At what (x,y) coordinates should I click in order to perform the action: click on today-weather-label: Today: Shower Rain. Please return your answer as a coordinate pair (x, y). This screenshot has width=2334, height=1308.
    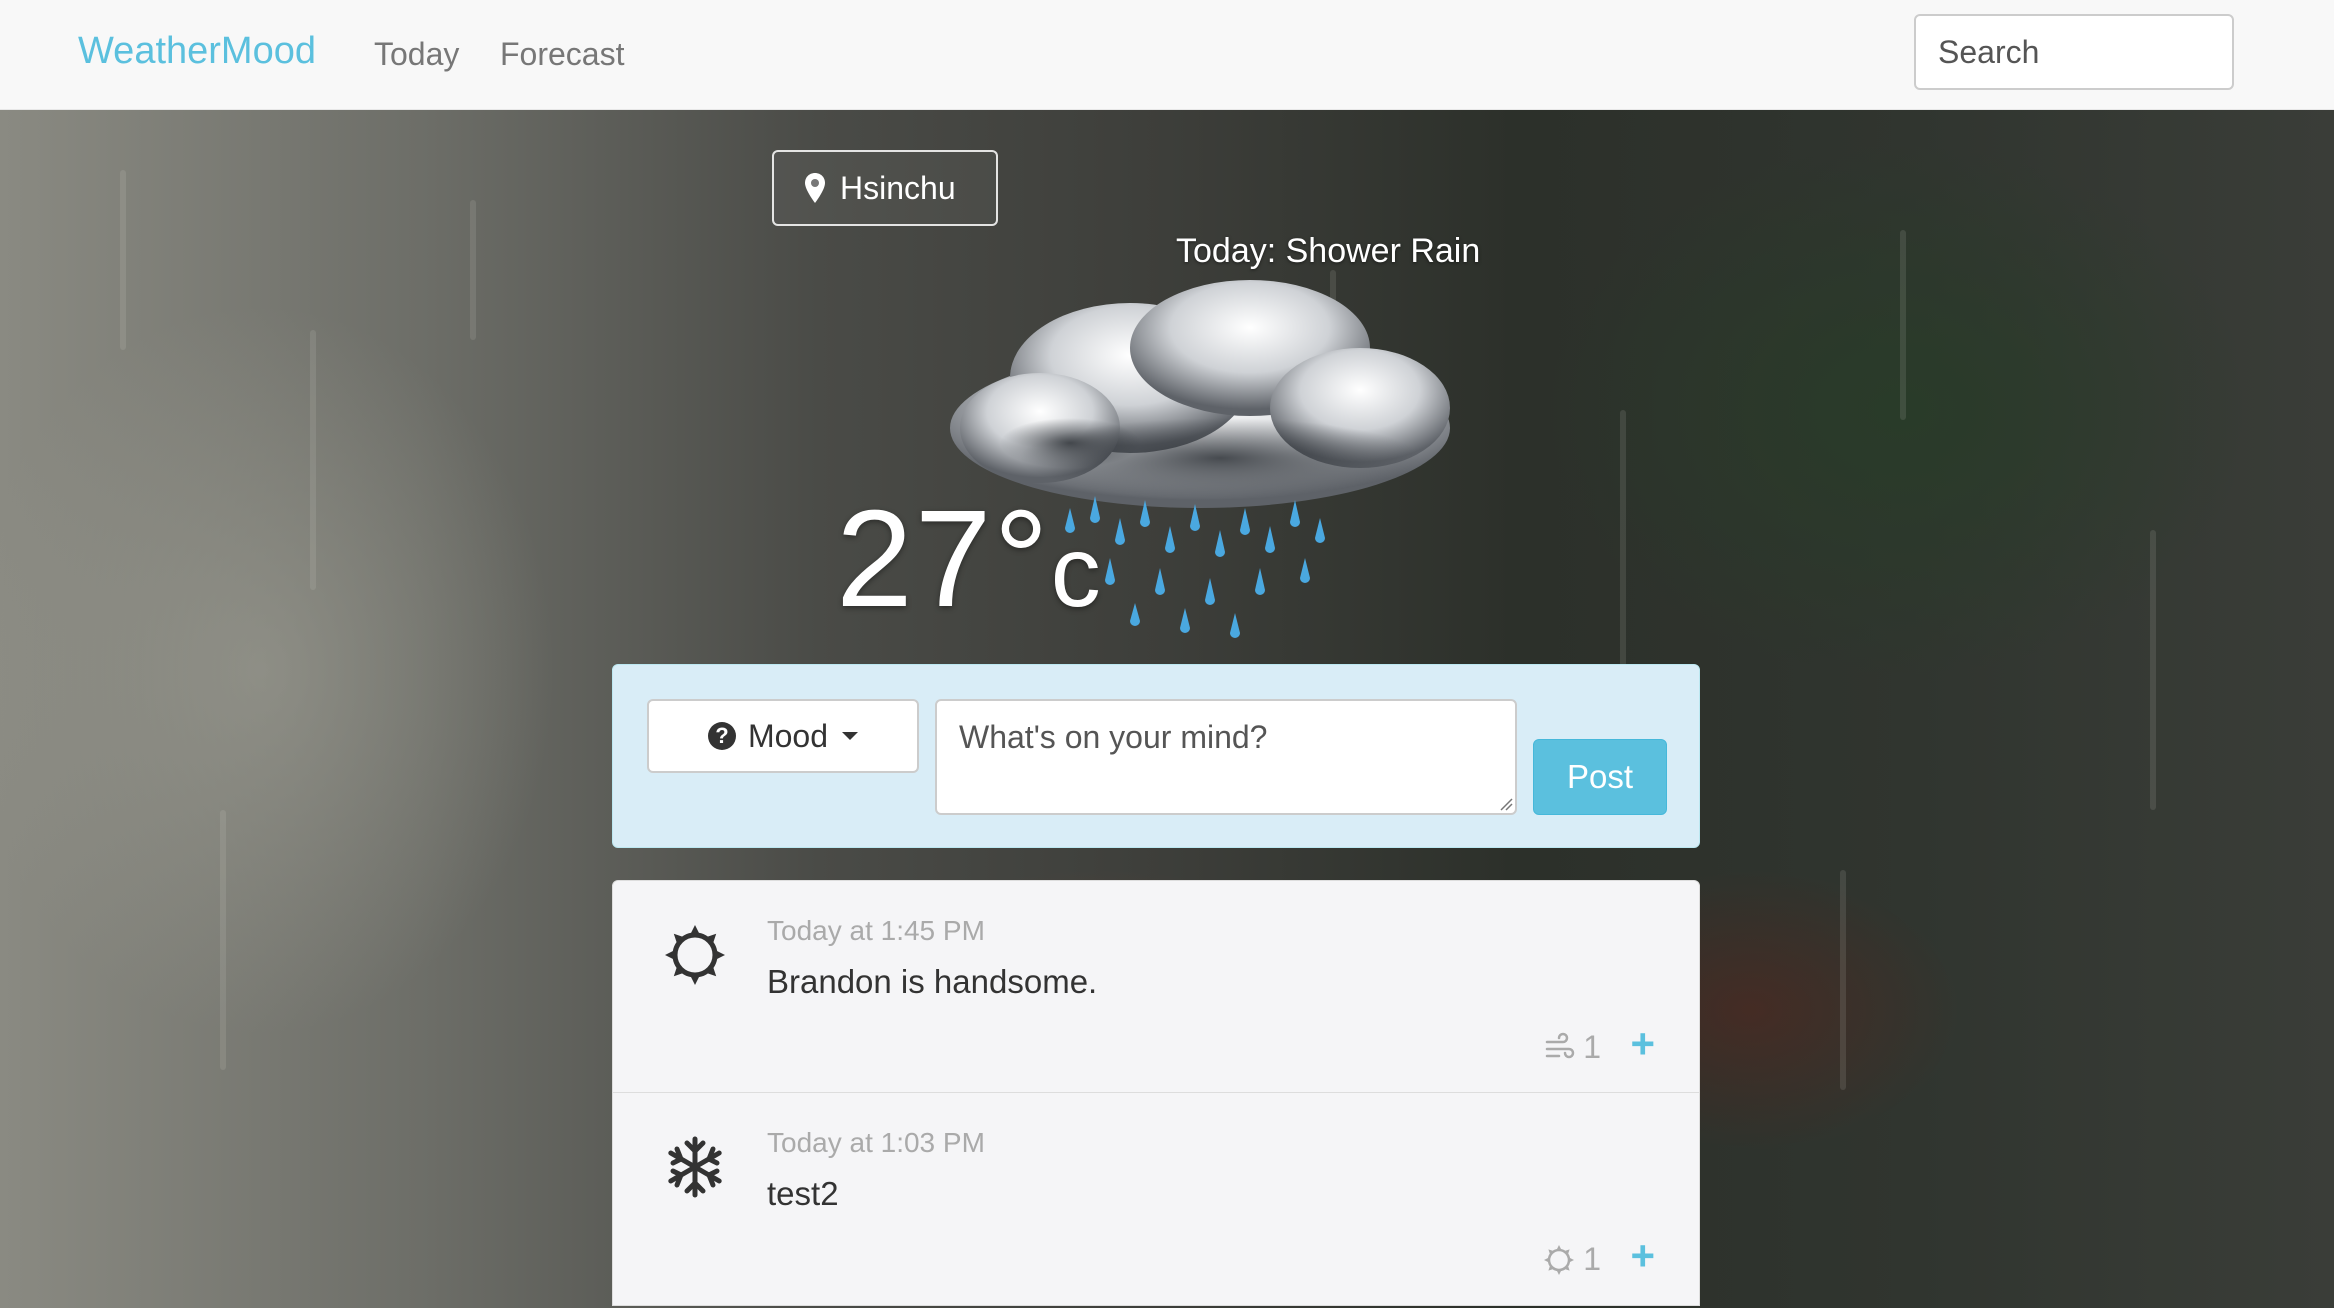
    Looking at the image, I should click on (1328, 251).